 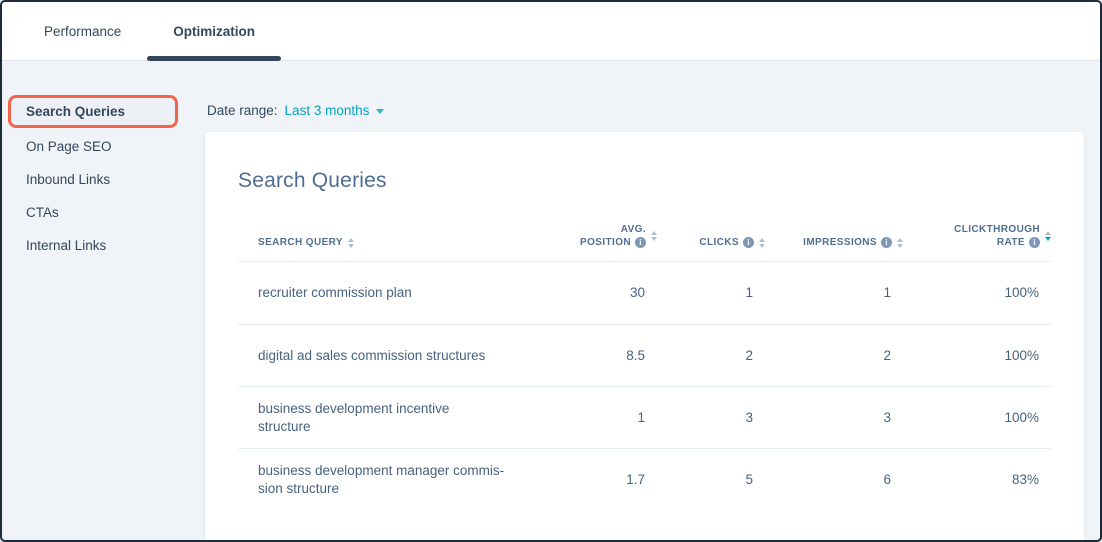 What do you see at coordinates (1025, 479) in the screenshot?
I see `cell-clickthrough-rate: 83%` at bounding box center [1025, 479].